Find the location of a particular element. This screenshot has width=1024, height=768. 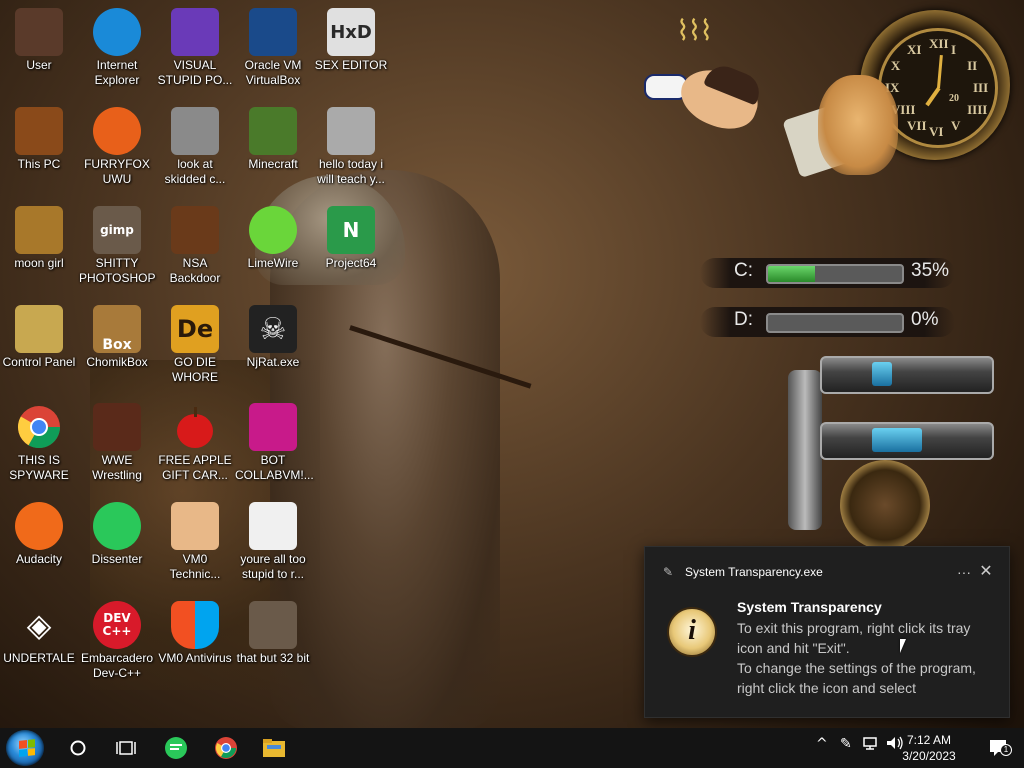

file-explorer-icon is located at coordinates (274, 748).